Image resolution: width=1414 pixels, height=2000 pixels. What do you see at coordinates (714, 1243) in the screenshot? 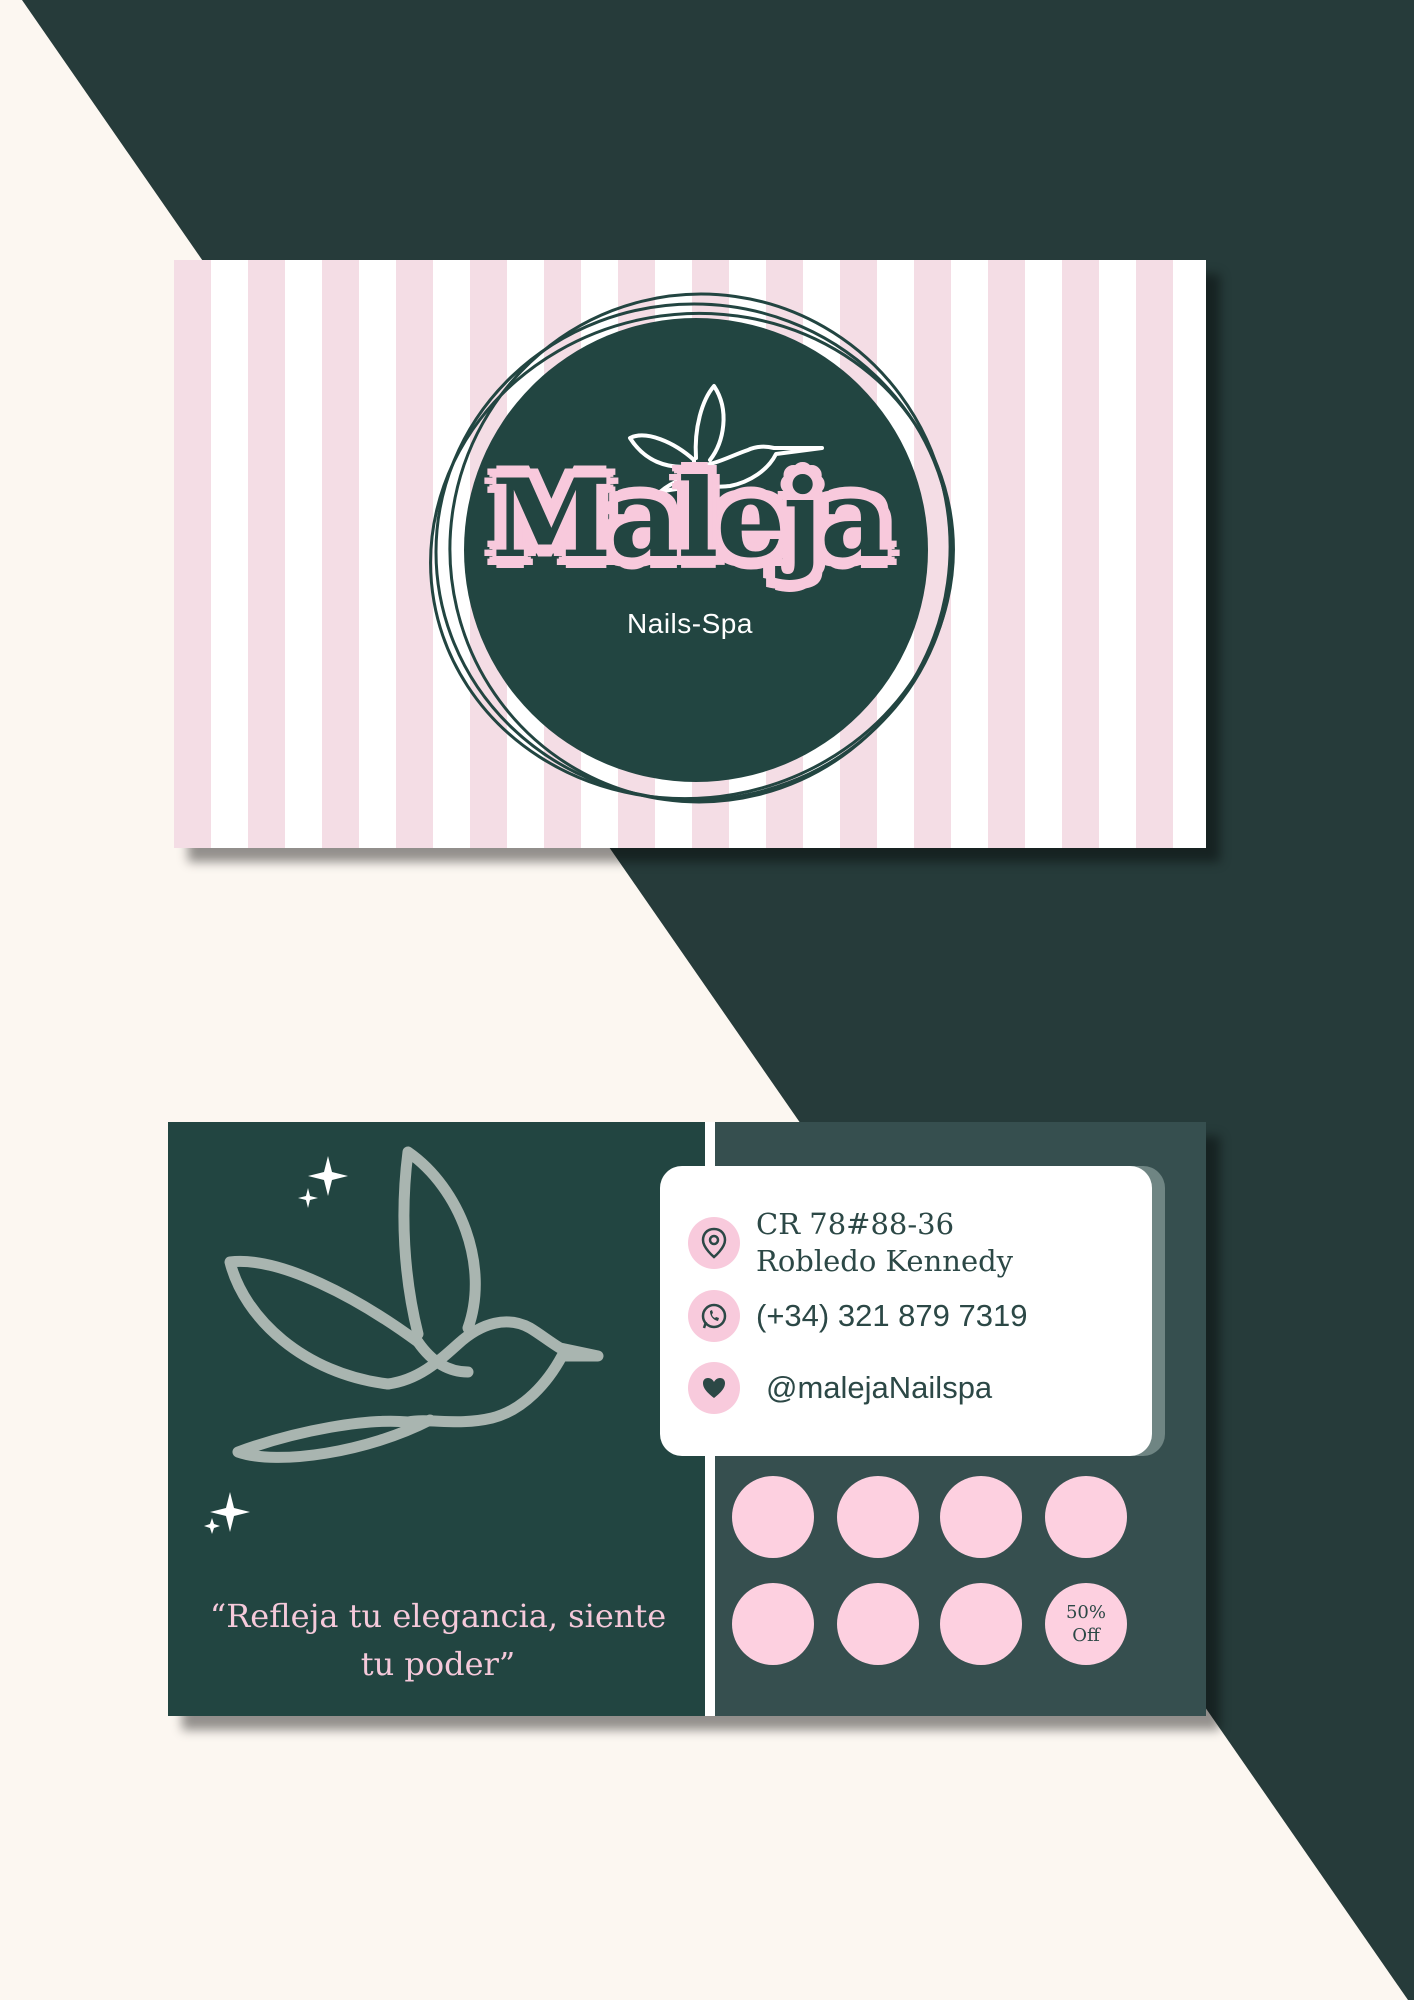
I see `location-pin-icon` at bounding box center [714, 1243].